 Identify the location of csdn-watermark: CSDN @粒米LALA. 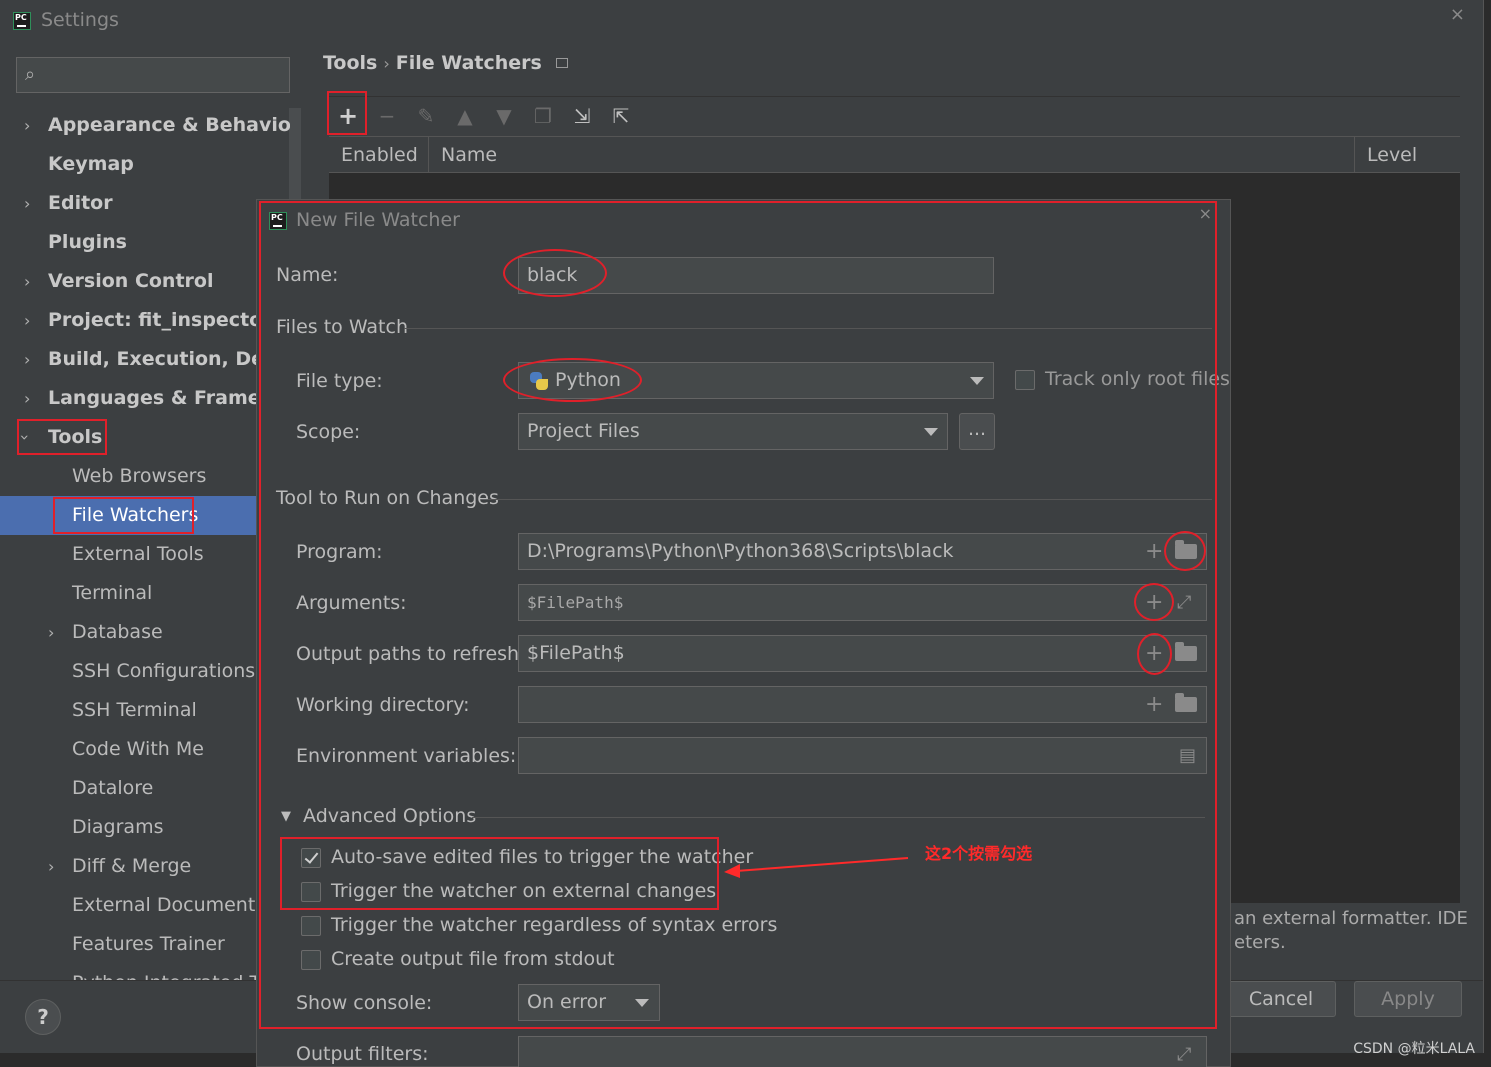
(1414, 1049).